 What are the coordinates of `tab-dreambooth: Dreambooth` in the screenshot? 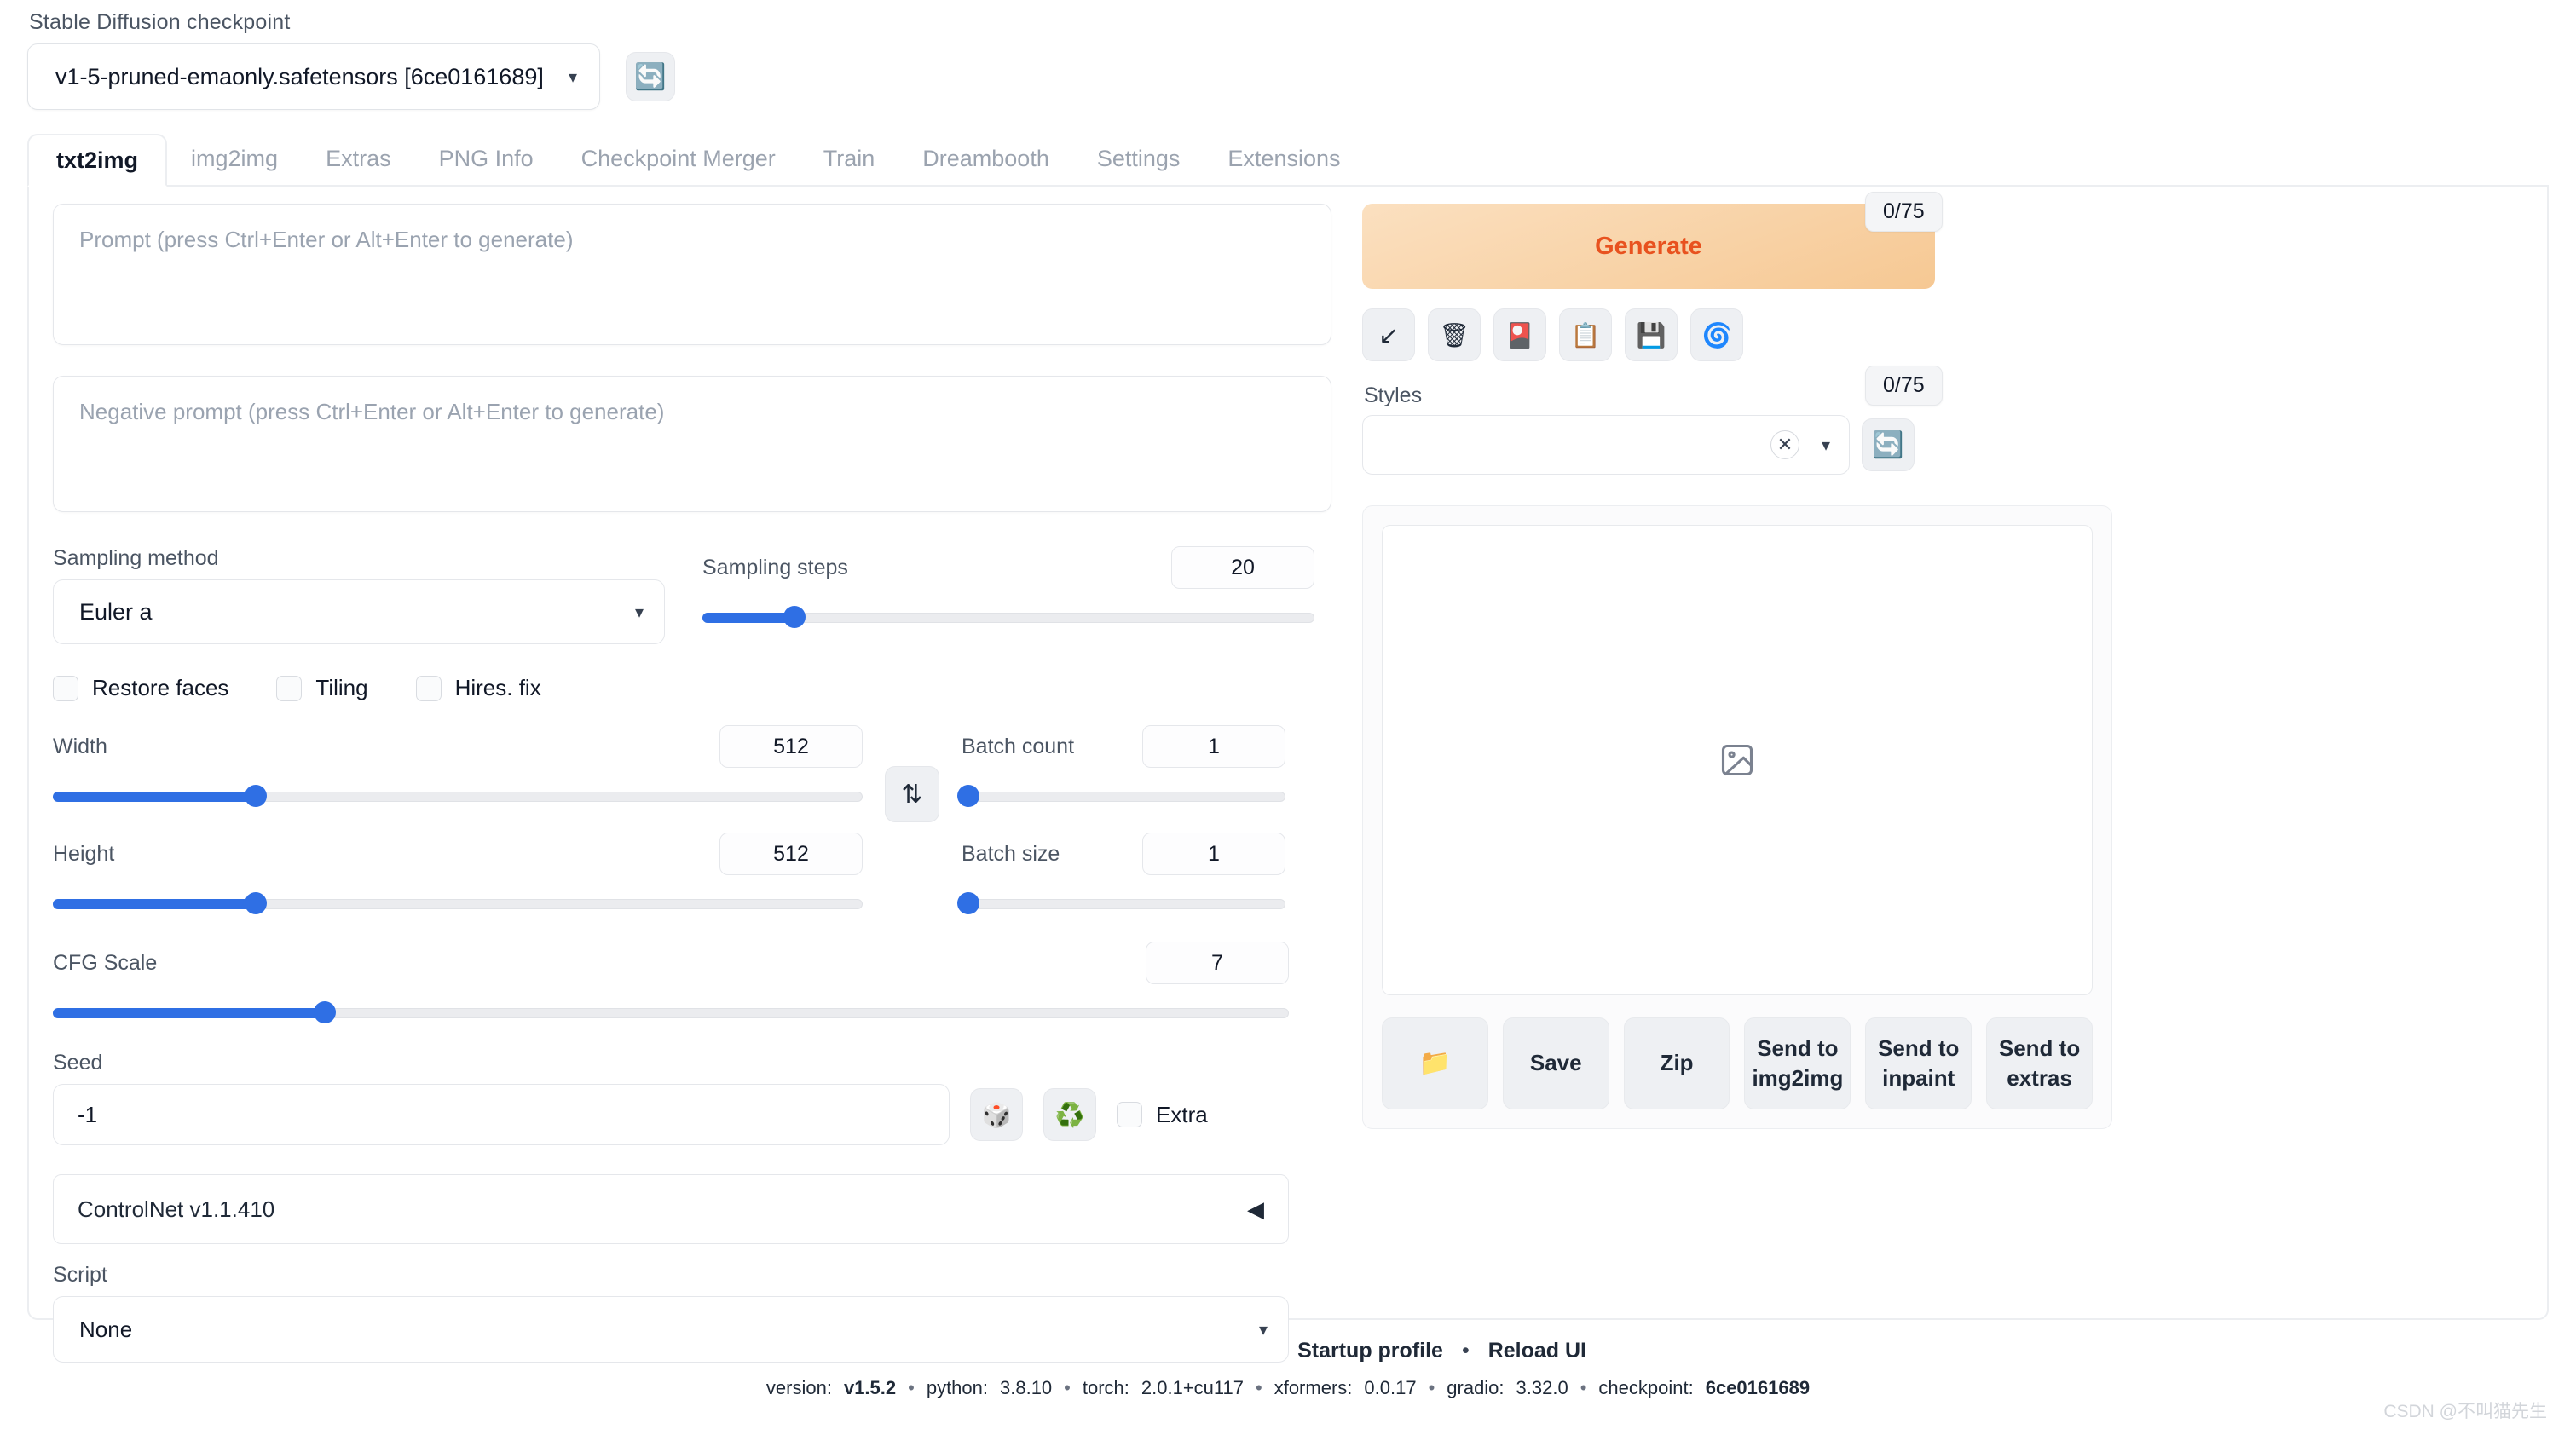 It's located at (985, 158).